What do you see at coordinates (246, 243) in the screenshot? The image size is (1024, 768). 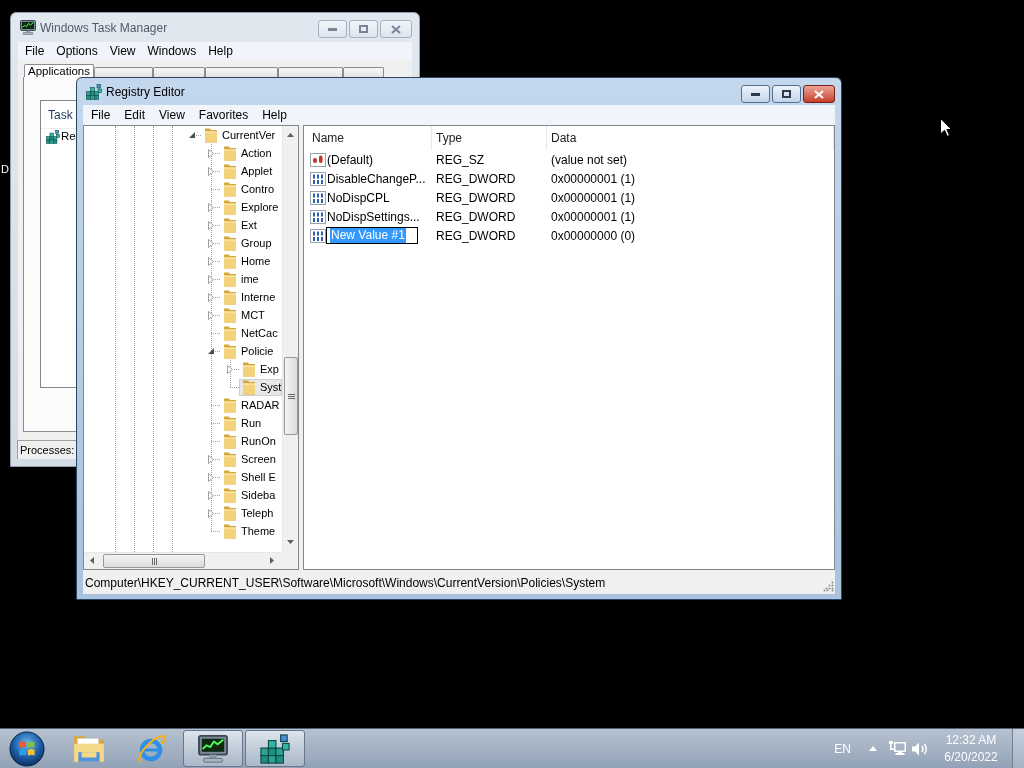 I see `tree-item: Group` at bounding box center [246, 243].